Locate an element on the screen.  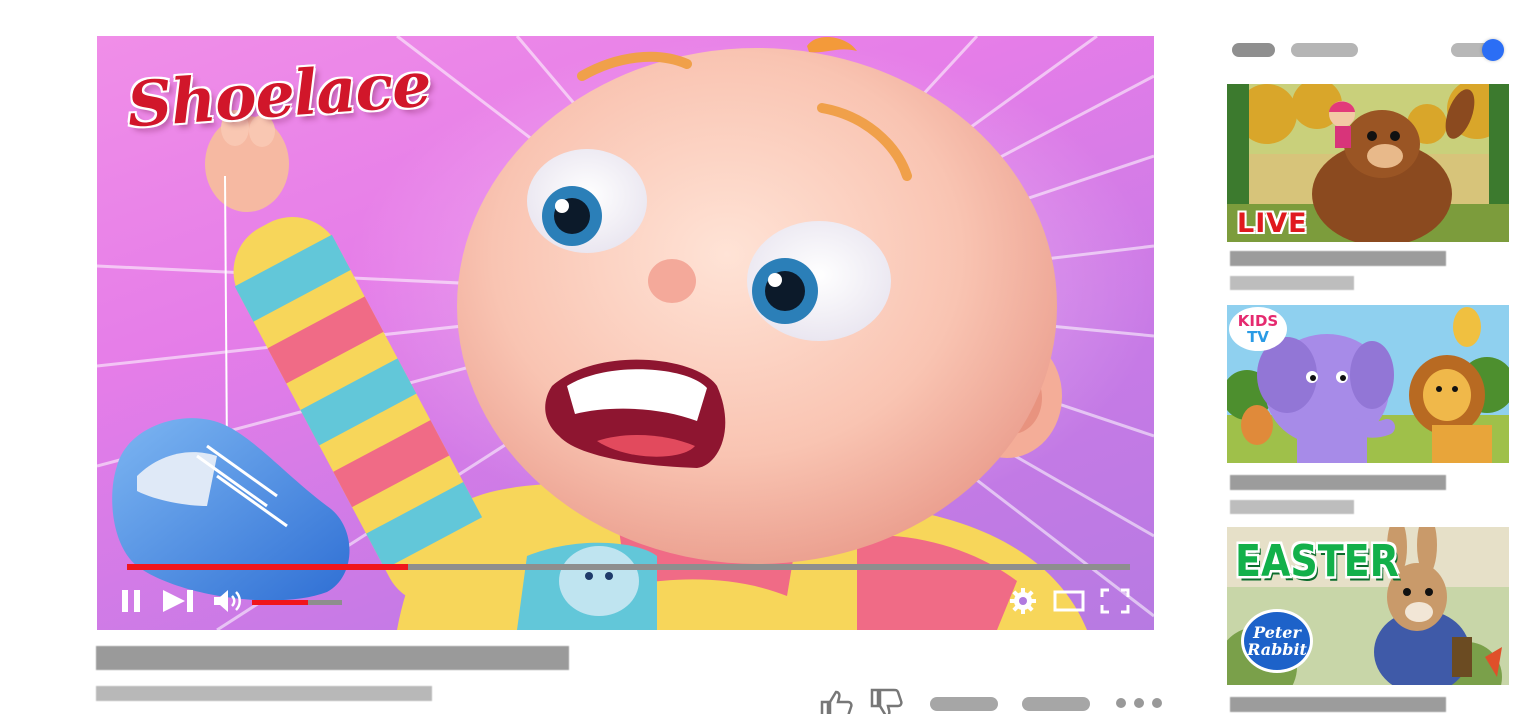
like-button is located at coordinates (836, 701).